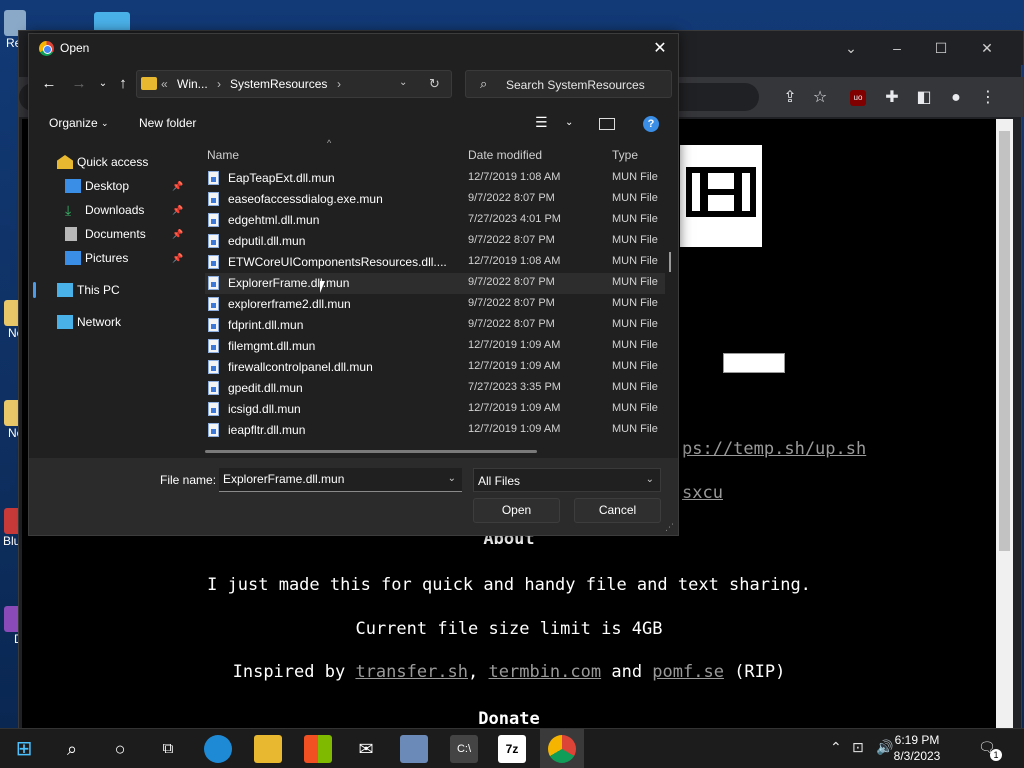 This screenshot has height=768, width=1024. I want to click on logo-stroke, so click(721, 192).